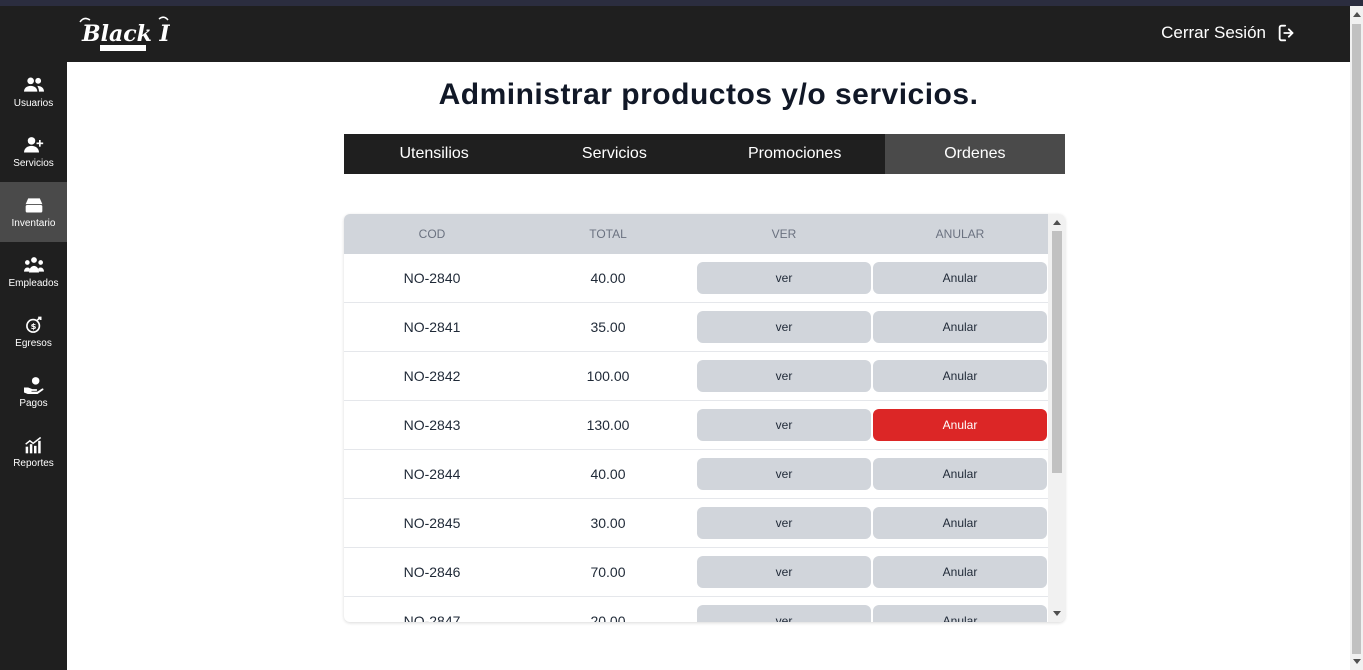 The width and height of the screenshot is (1363, 670). I want to click on user-plus-icon, so click(33, 144).